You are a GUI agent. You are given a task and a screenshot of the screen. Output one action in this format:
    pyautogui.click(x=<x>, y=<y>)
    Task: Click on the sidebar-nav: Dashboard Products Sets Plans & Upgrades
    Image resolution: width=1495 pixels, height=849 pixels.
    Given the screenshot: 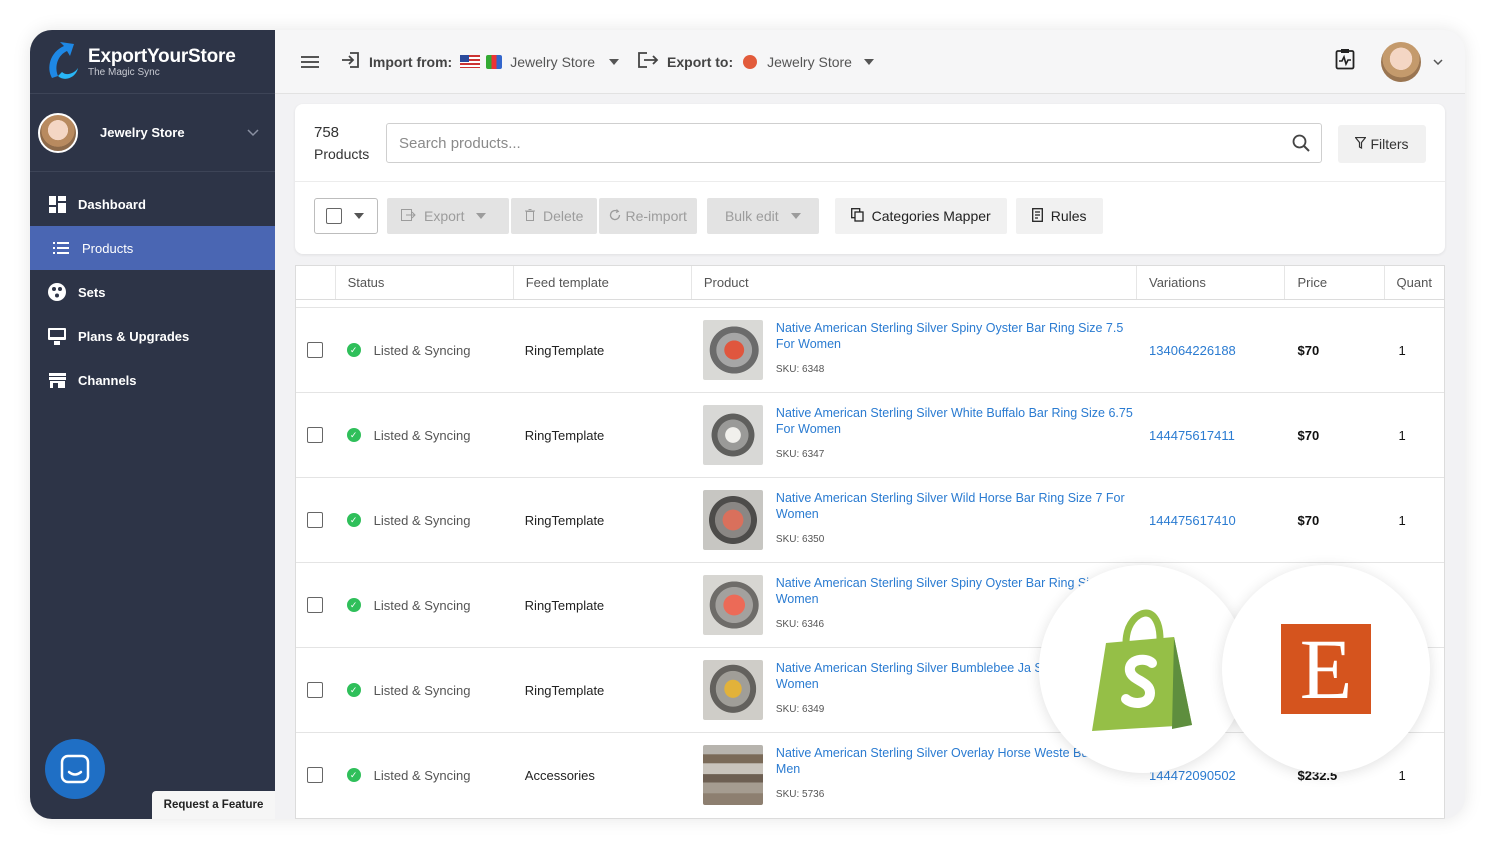 What is the action you would take?
    pyautogui.click(x=152, y=287)
    